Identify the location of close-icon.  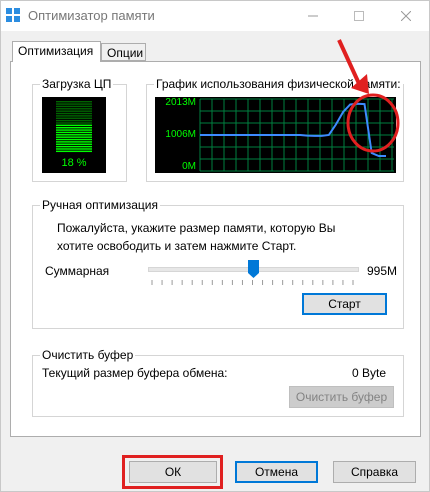
(406, 16).